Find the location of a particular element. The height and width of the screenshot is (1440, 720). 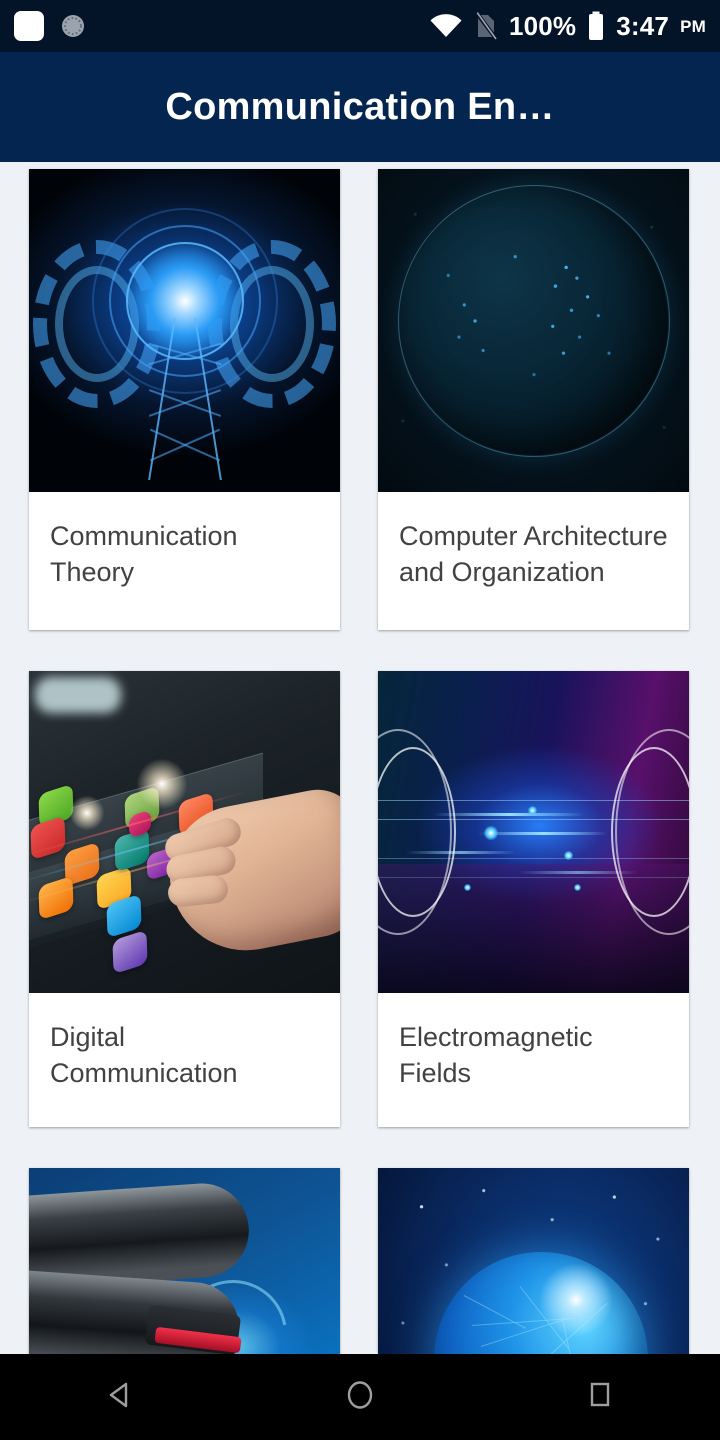

status-bar-meridiem: PM is located at coordinates (693, 26).